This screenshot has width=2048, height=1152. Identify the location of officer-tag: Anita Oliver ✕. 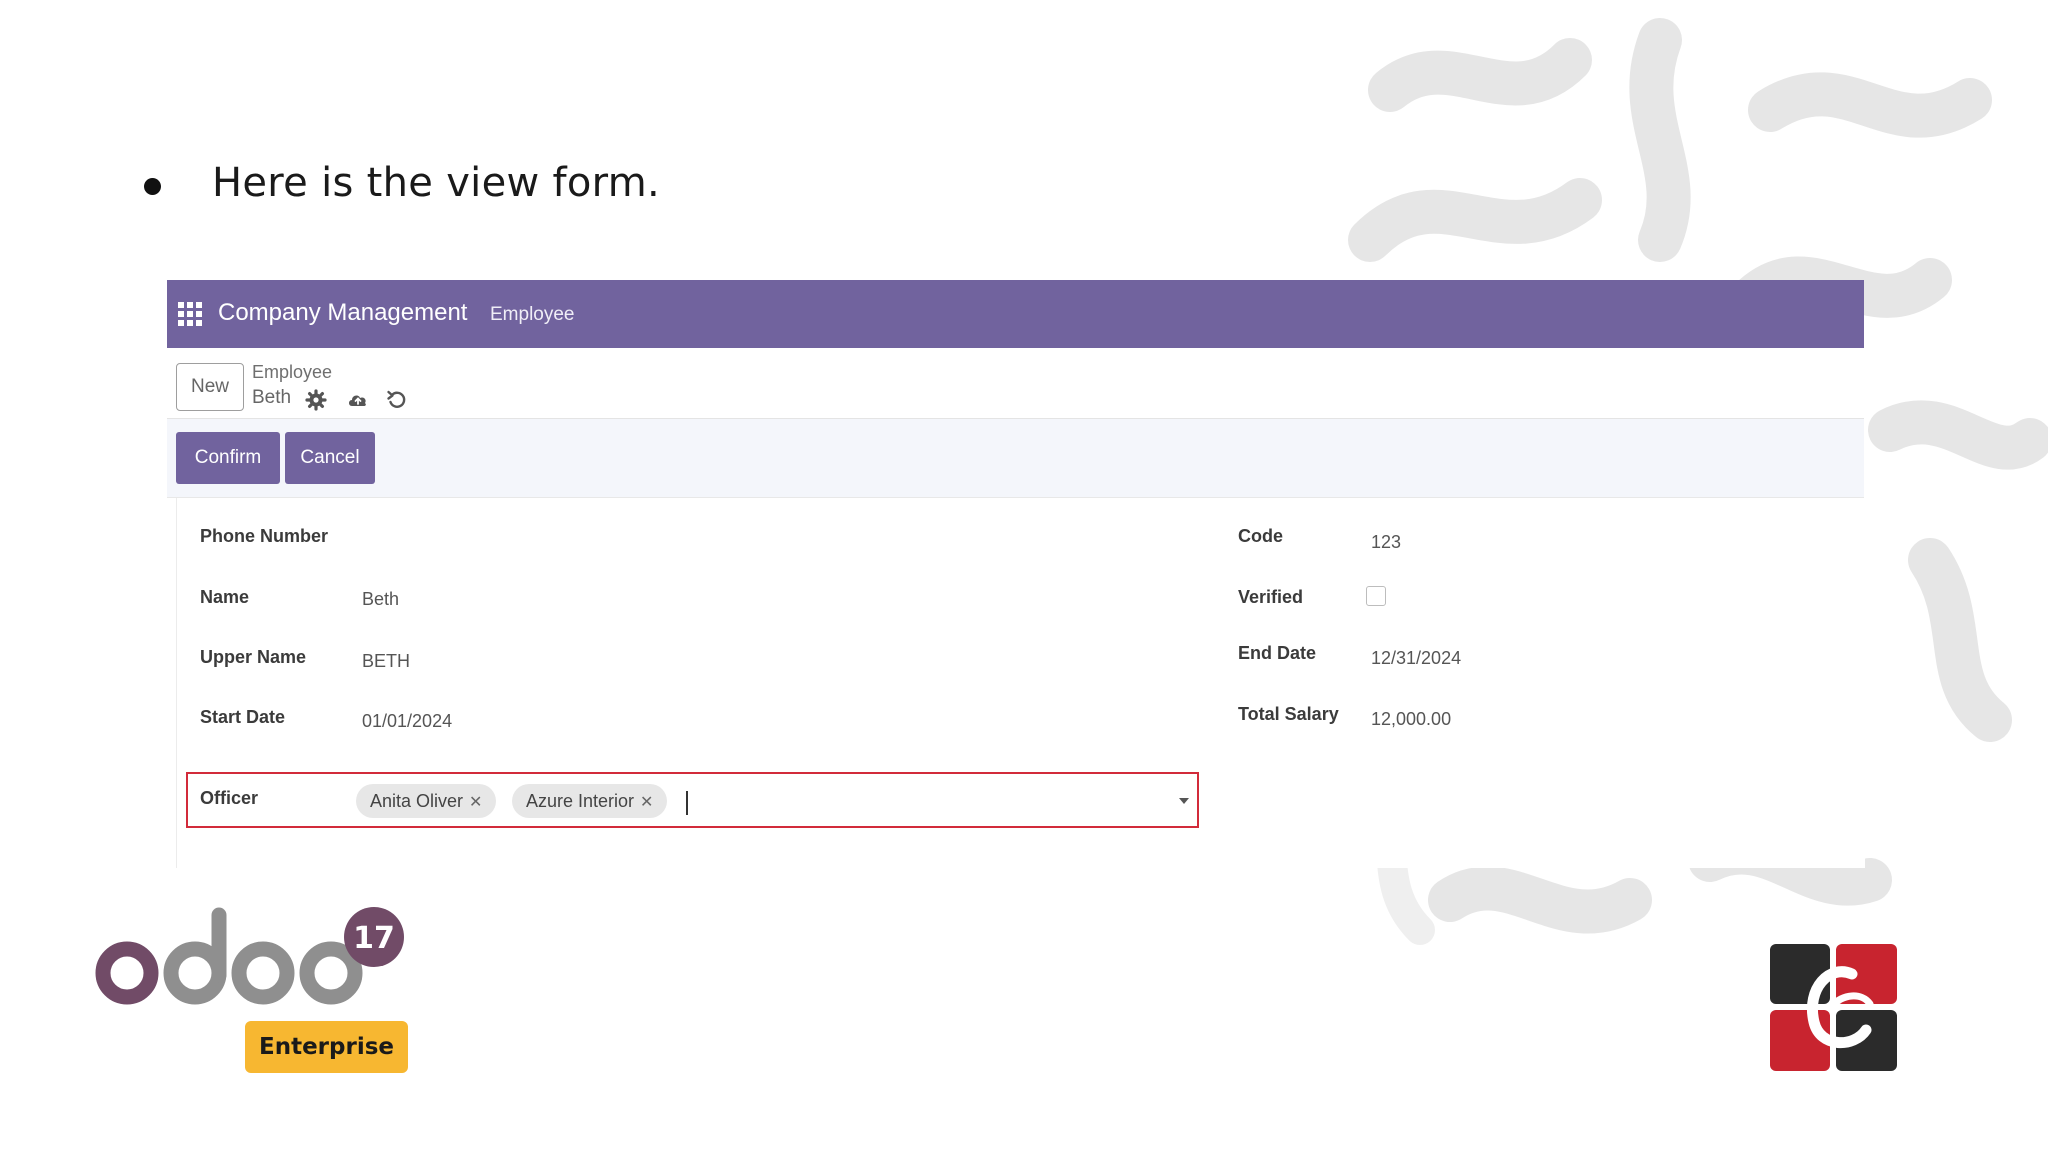
(426, 801).